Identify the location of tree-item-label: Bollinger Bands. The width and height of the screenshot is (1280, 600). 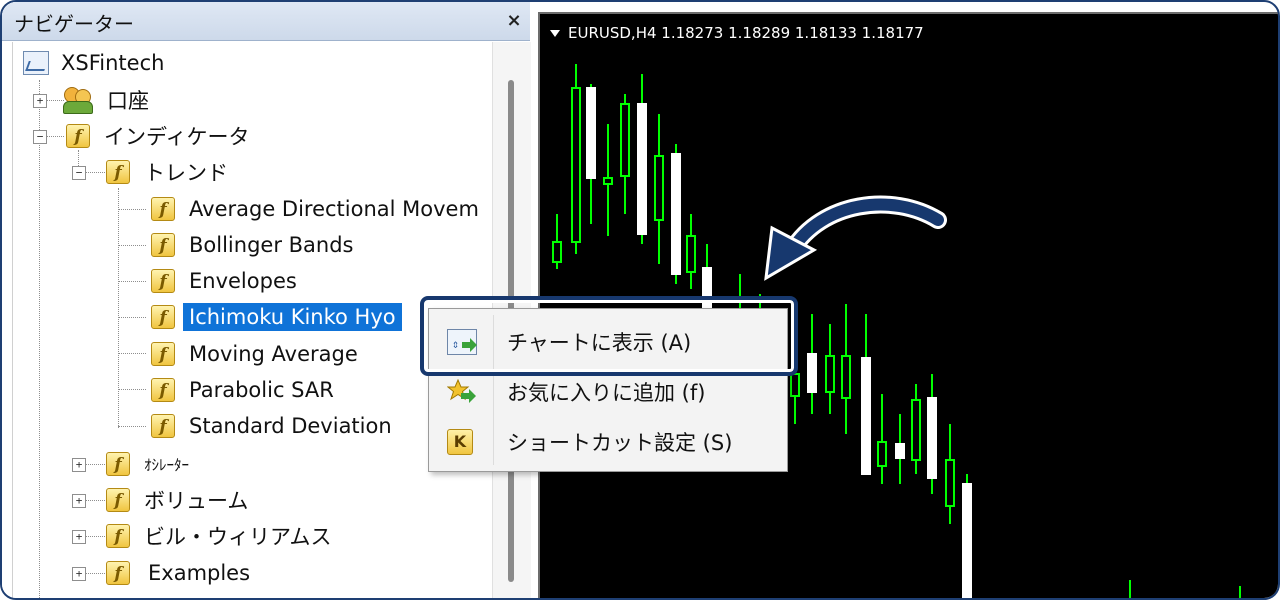
(271, 245).